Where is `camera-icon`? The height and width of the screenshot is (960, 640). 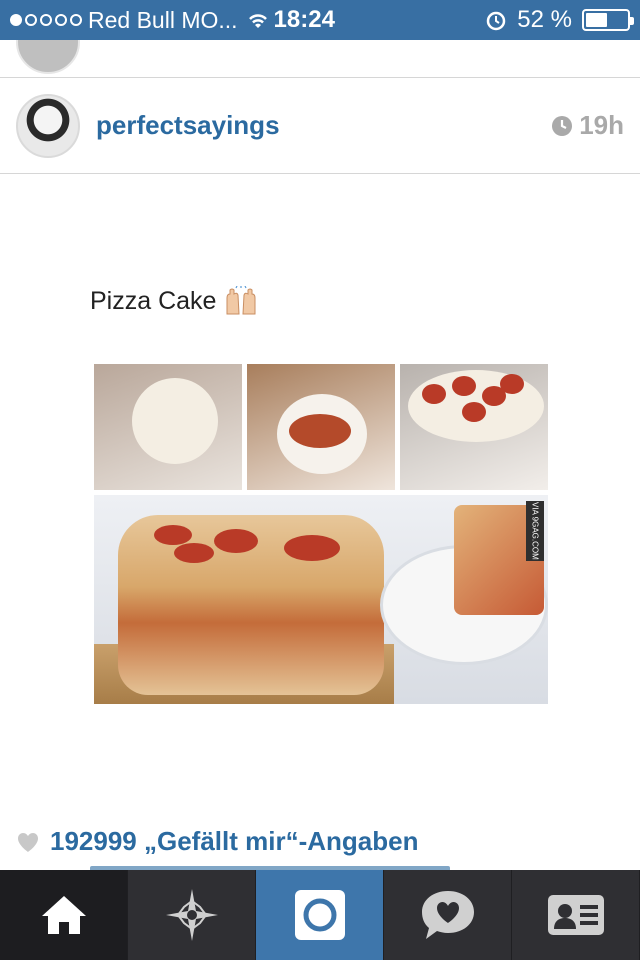
camera-icon is located at coordinates (319, 915).